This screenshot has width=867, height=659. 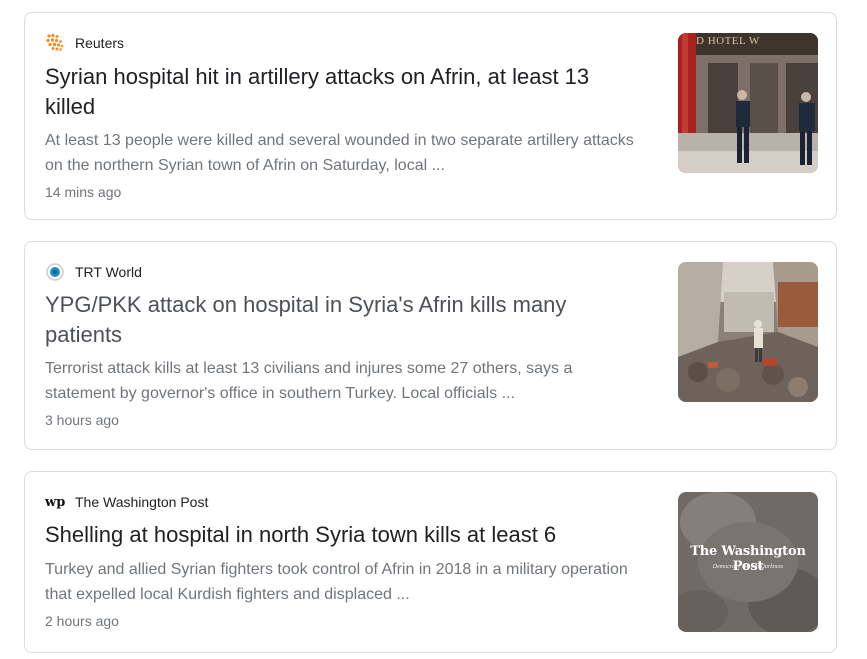 I want to click on article-thumbnail, so click(x=748, y=332).